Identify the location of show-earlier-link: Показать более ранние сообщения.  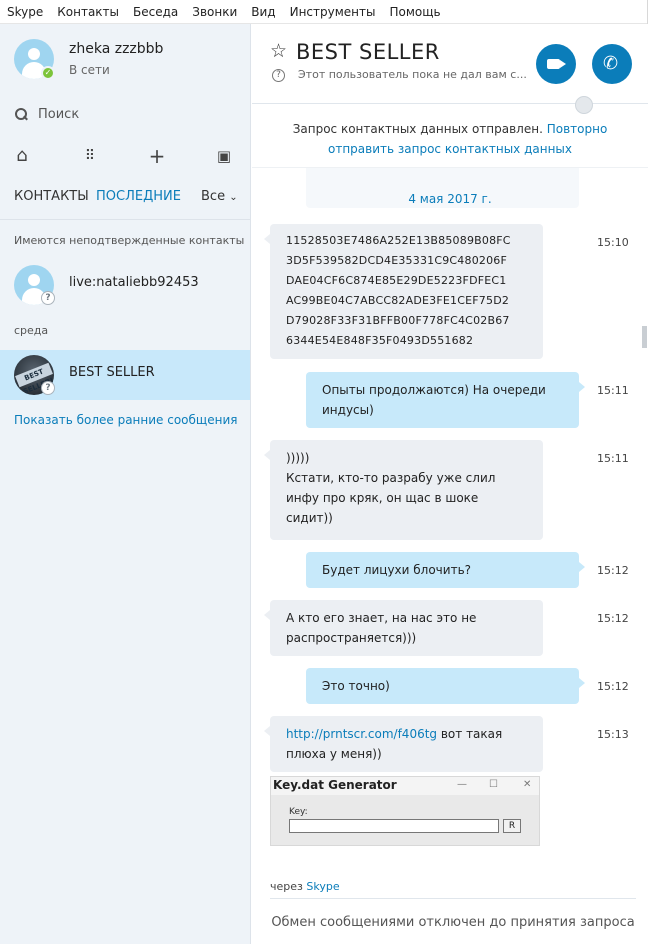
(125, 420).